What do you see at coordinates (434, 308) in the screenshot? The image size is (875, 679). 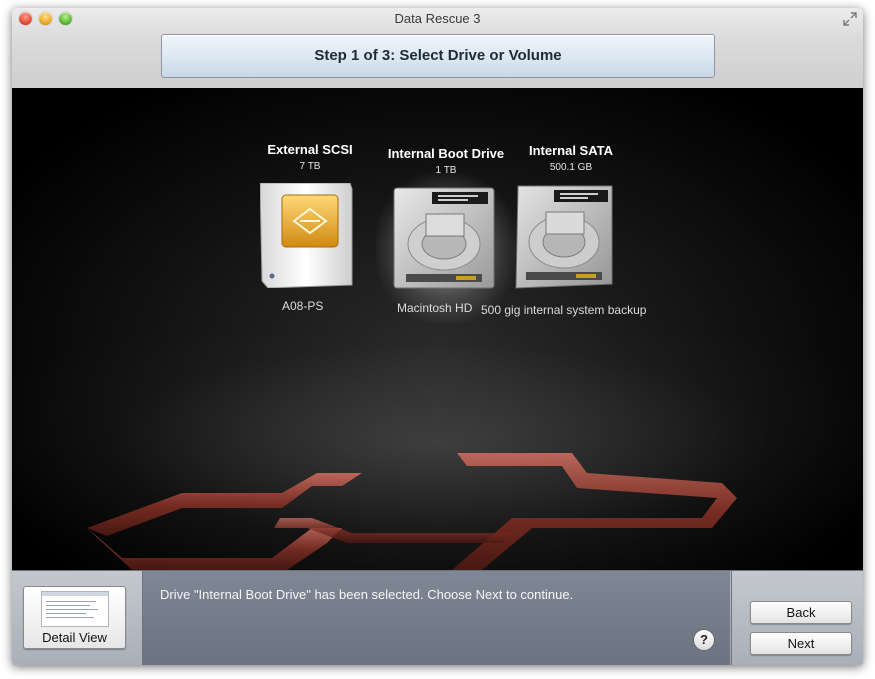 I see `volume-label: Macintosh HD` at bounding box center [434, 308].